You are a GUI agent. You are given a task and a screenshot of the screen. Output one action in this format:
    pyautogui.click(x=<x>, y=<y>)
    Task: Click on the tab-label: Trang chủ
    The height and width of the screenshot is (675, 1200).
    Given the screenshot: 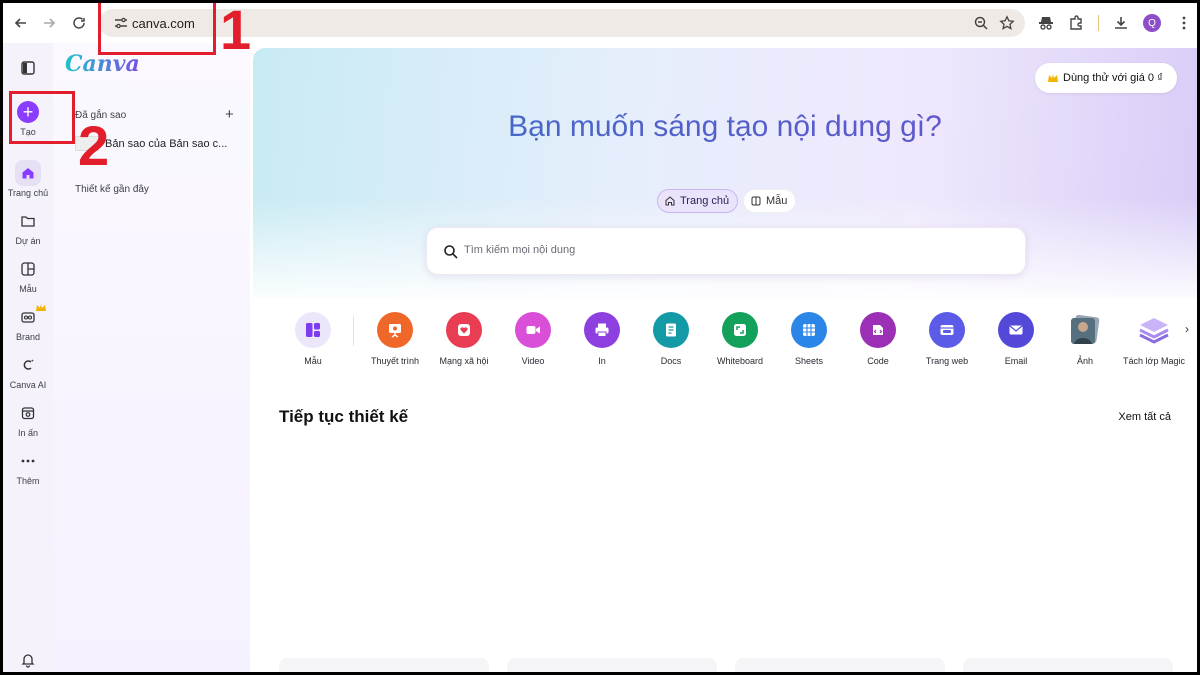 What is the action you would take?
    pyautogui.click(x=705, y=201)
    